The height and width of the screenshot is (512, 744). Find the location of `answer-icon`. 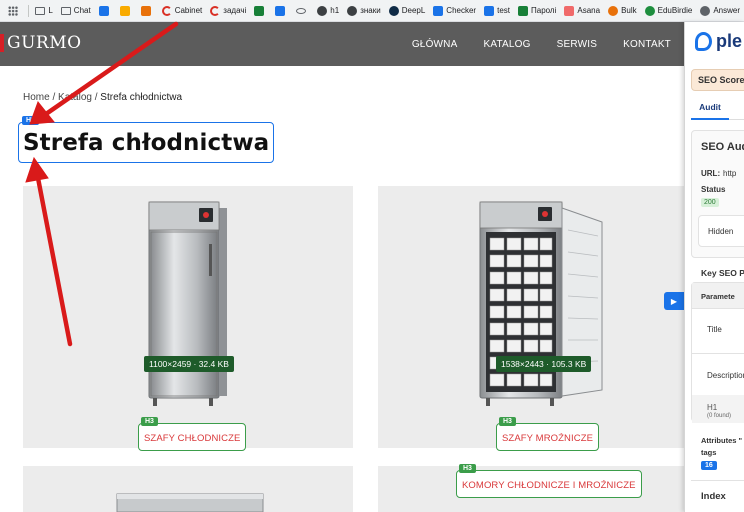

answer-icon is located at coordinates (705, 10).